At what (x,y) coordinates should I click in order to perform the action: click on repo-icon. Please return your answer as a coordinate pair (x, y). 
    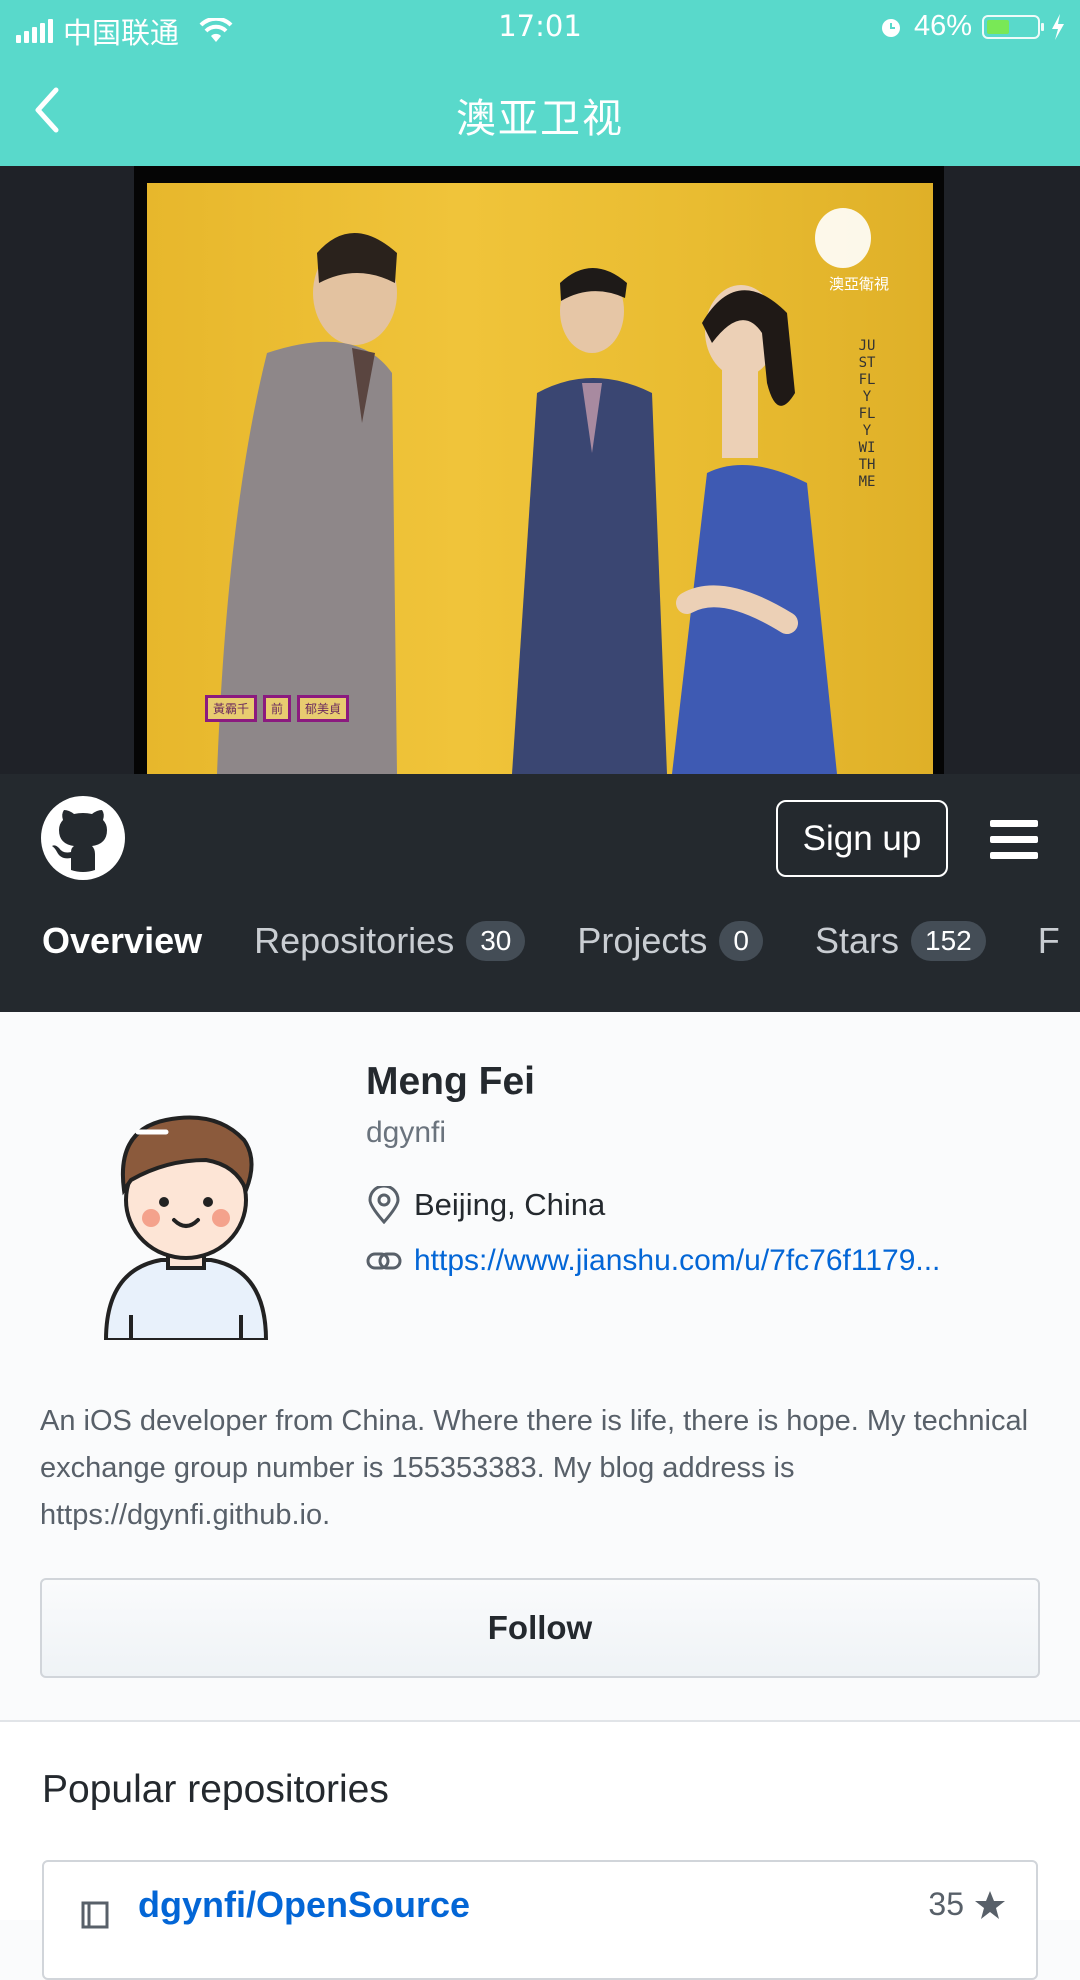
    Looking at the image, I should click on (95, 1915).